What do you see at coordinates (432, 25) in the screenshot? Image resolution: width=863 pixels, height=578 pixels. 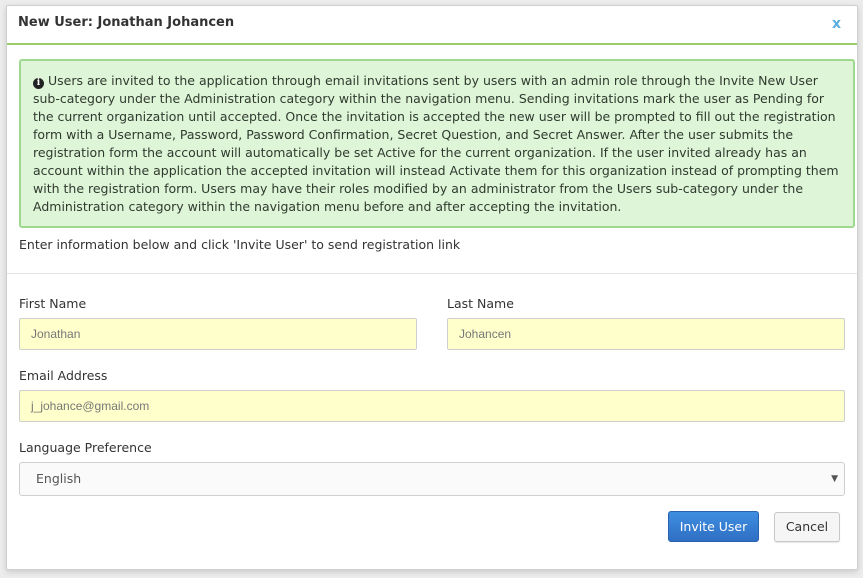 I see `modal-header: New User: Jonathan Johancen x` at bounding box center [432, 25].